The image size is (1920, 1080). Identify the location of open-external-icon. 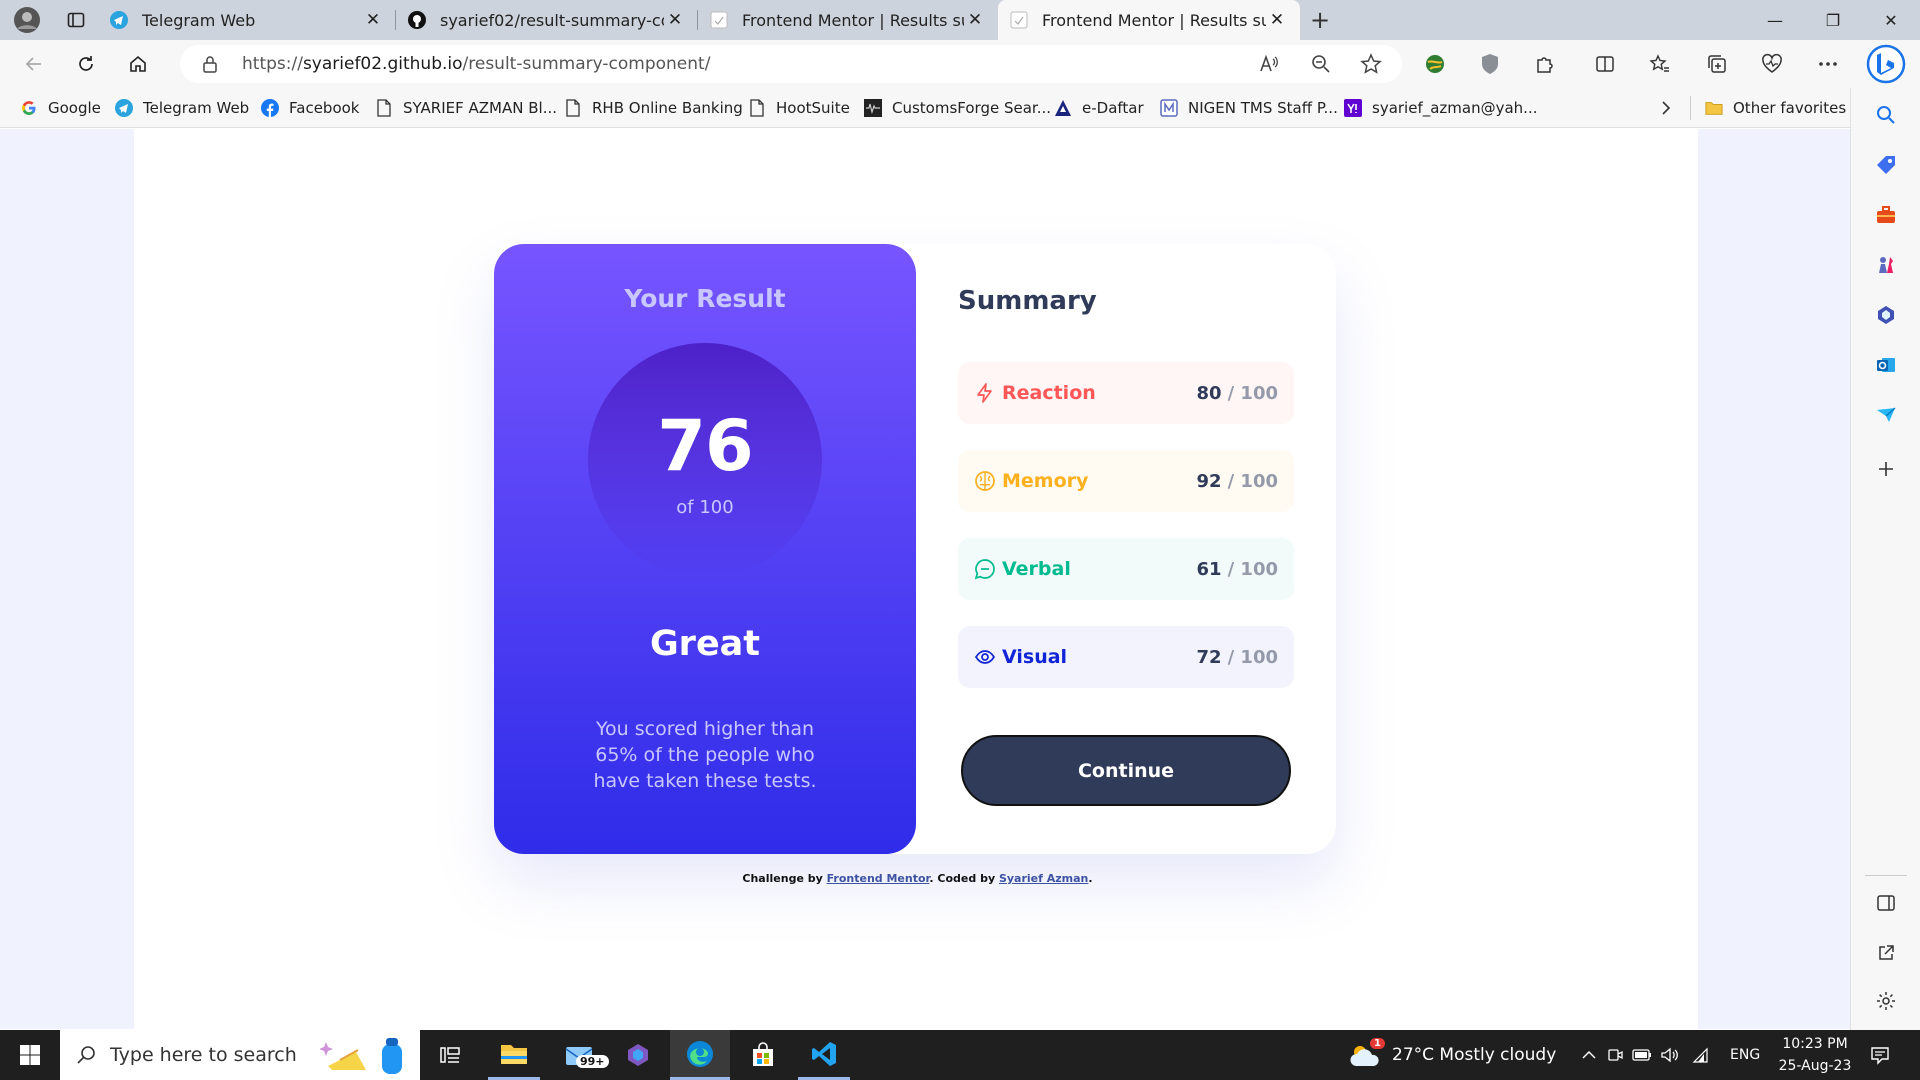
(1886, 953).